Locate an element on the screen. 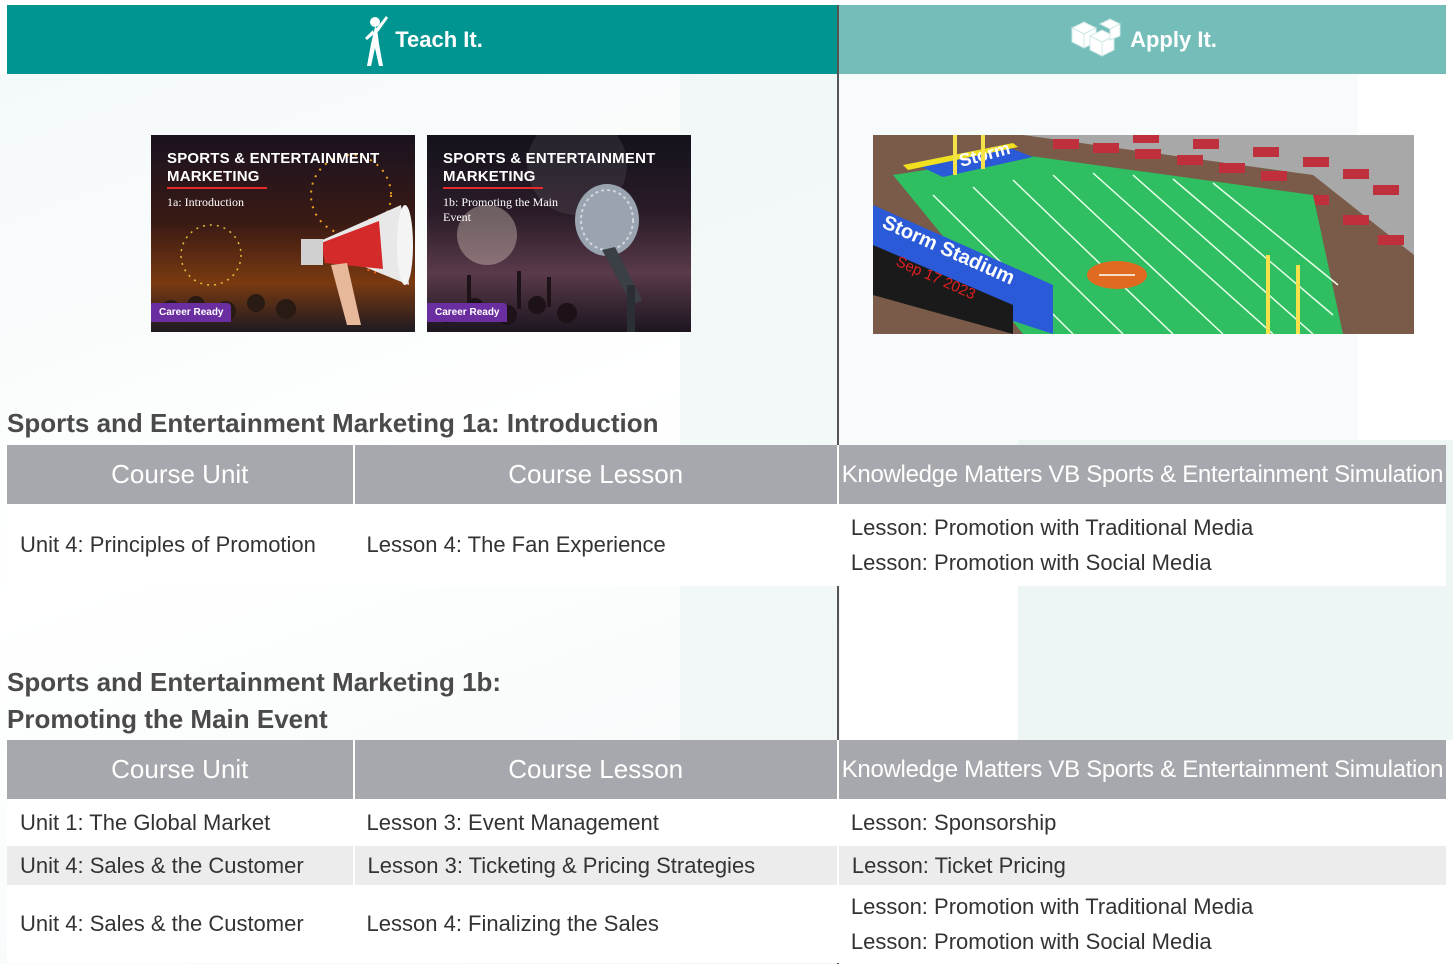  teach-it-header: Teach It. is located at coordinates (422, 39).